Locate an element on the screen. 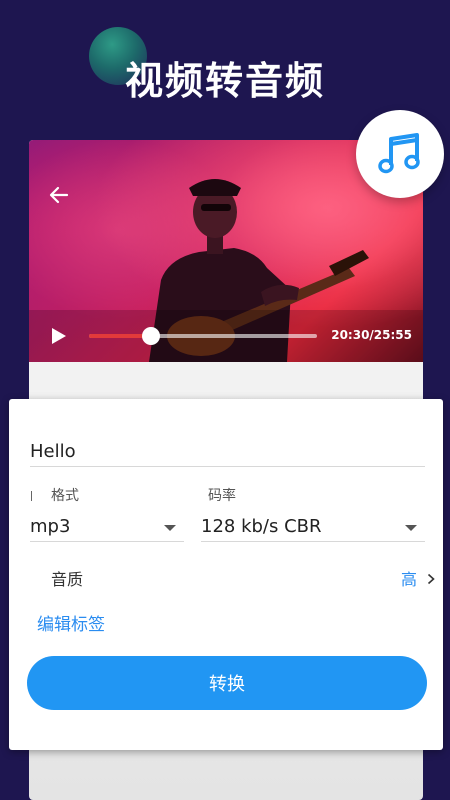 Image resolution: width=450 pixels, height=800 pixels. quality-value: 高 is located at coordinates (409, 579).